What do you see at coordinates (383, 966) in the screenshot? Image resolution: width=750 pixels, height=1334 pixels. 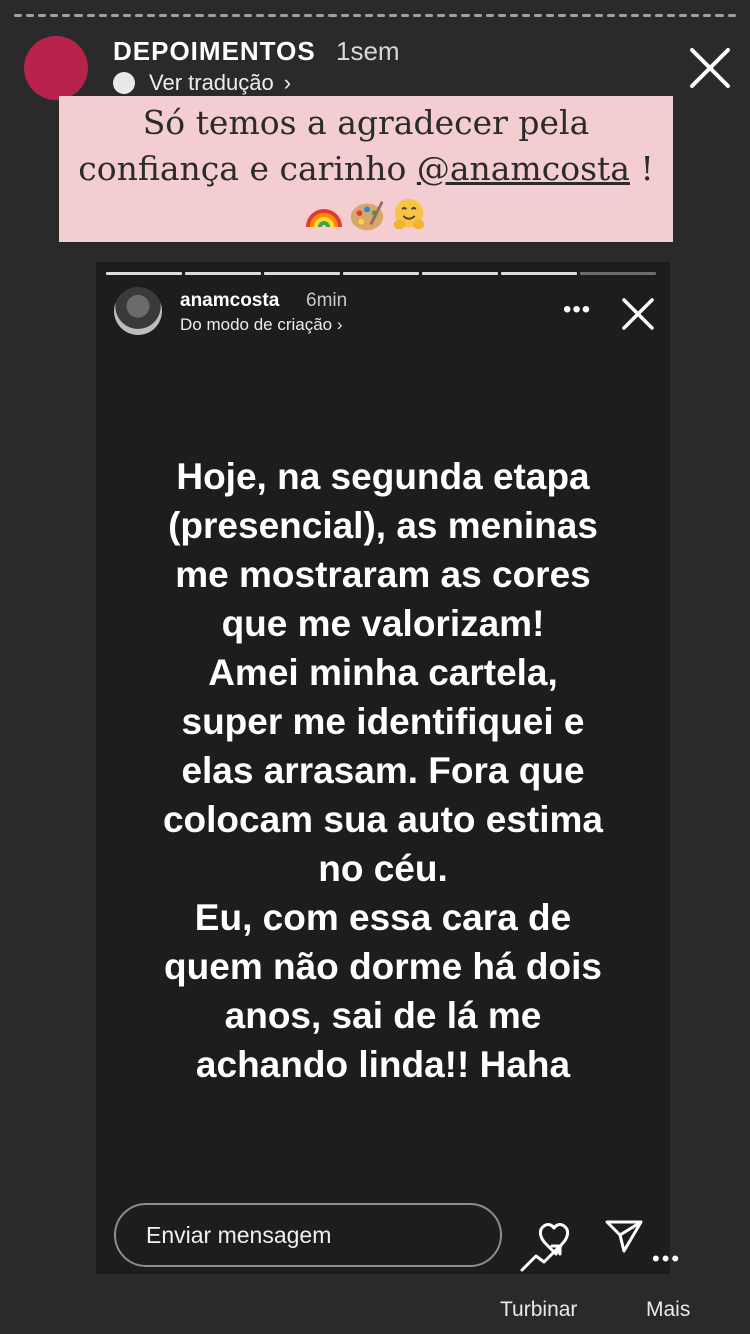 I see `story-text-line: quem não dorme há dois` at bounding box center [383, 966].